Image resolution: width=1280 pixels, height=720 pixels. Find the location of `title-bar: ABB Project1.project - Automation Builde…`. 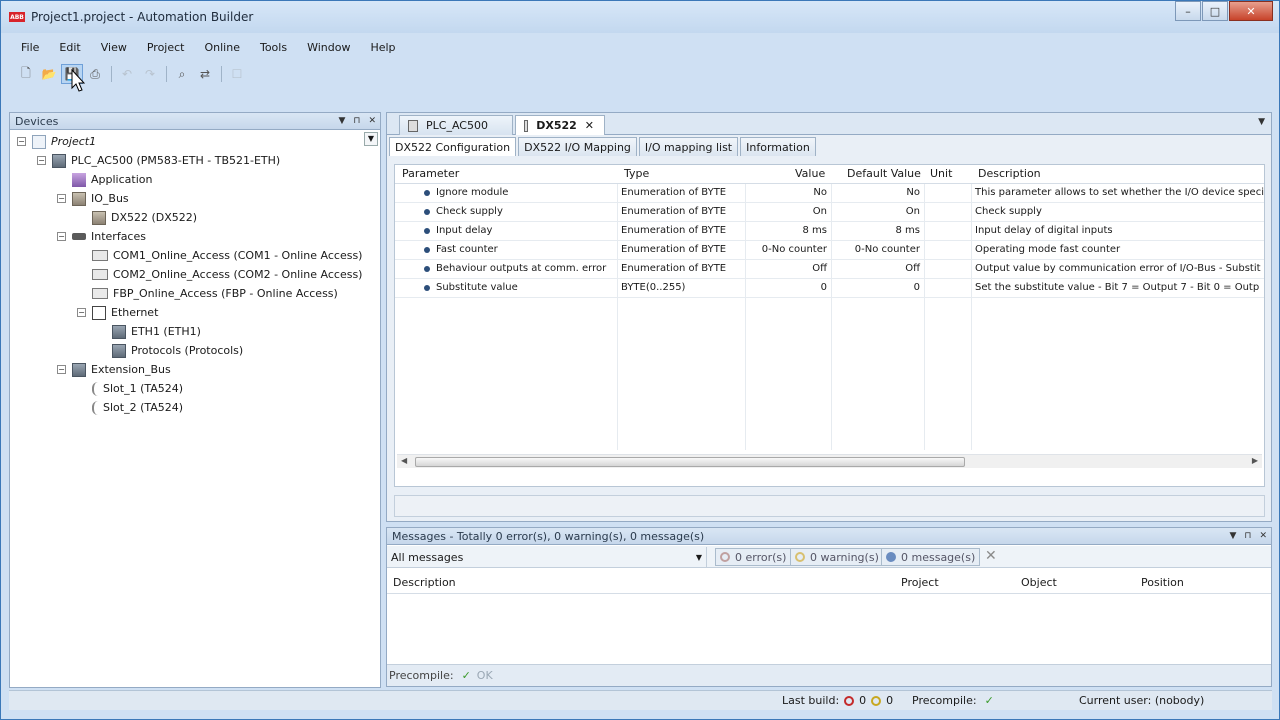

title-bar: ABB Project1.project - Automation Builde… is located at coordinates (640, 17).